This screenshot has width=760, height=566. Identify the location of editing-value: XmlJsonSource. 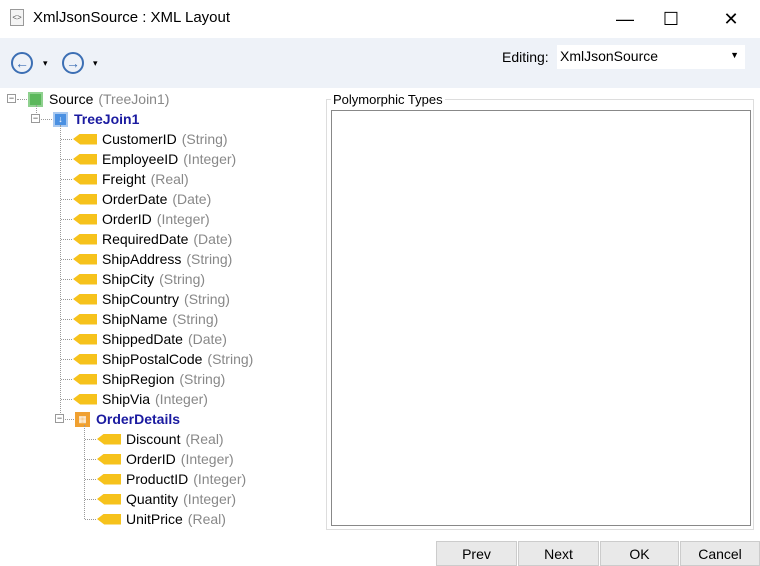
(609, 56).